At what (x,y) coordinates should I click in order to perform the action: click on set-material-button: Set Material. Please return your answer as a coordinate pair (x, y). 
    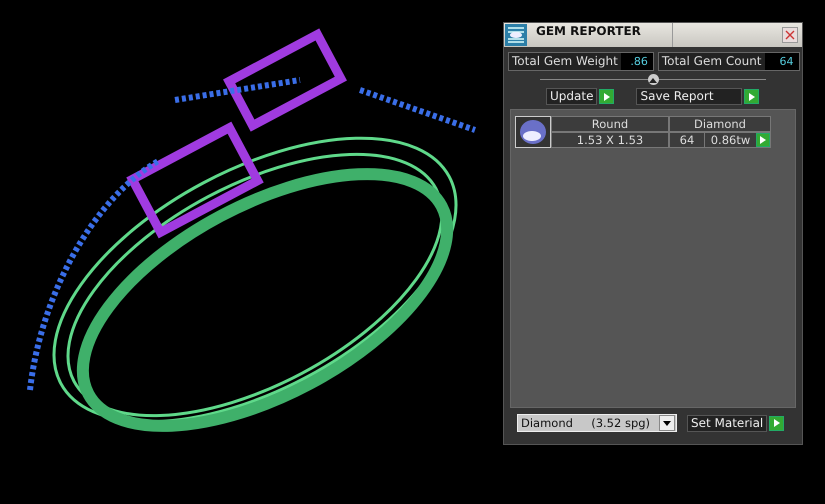
    Looking at the image, I should click on (727, 423).